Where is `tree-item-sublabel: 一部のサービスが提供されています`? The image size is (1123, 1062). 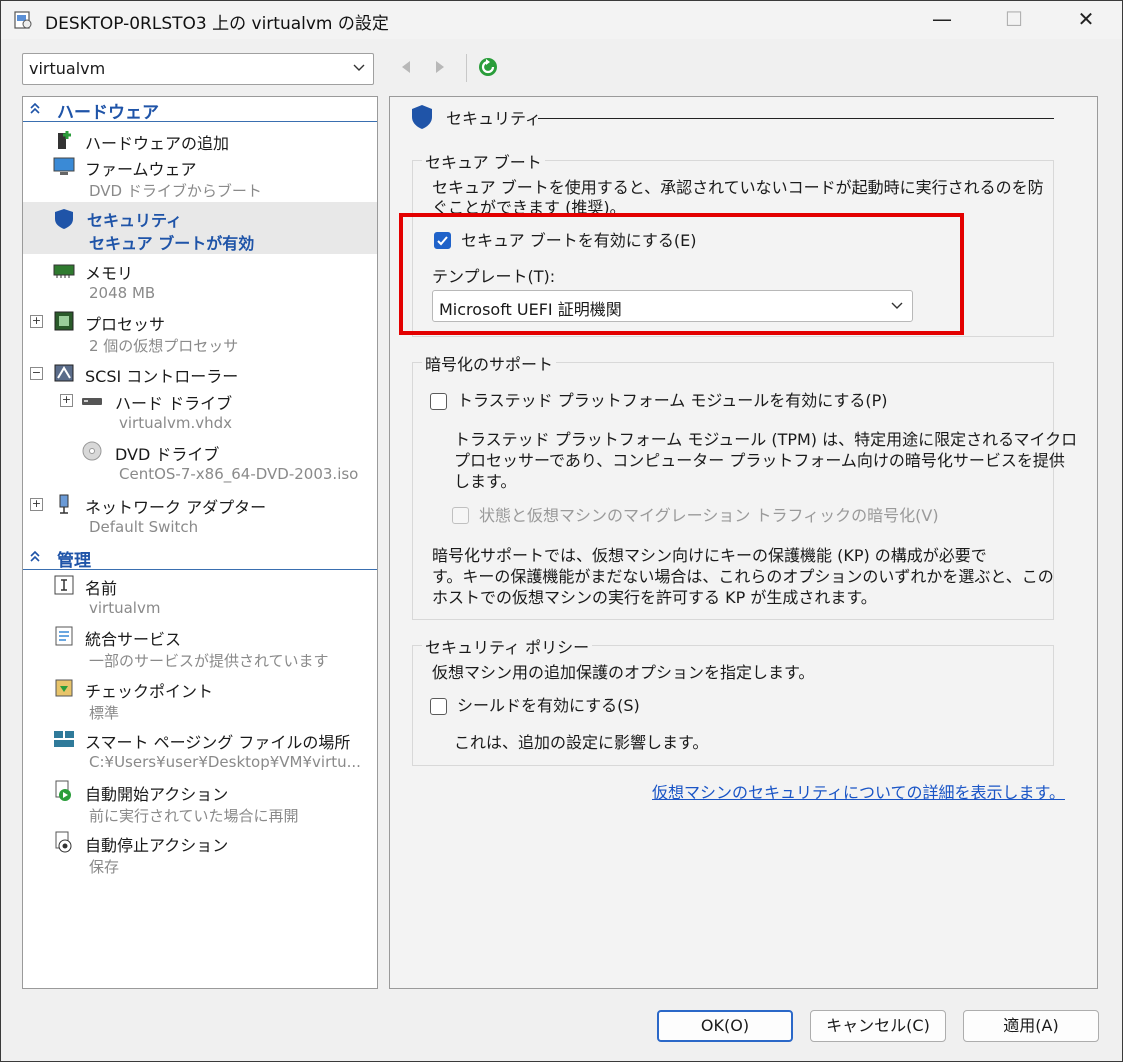
tree-item-sublabel: 一部のサービスが提供されています is located at coordinates (209, 661).